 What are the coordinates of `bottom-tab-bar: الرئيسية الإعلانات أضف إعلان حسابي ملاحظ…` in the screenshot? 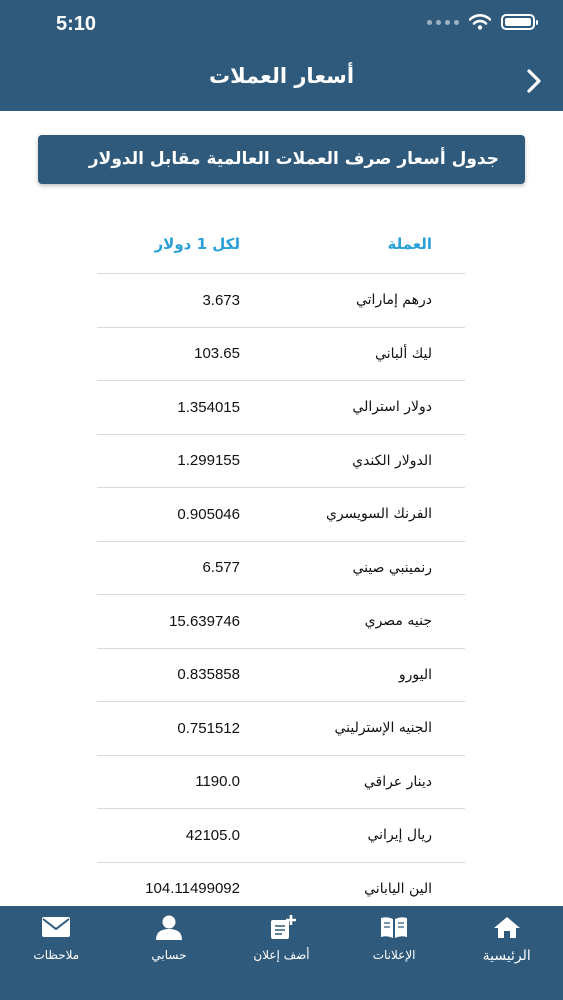 It's located at (281, 953).